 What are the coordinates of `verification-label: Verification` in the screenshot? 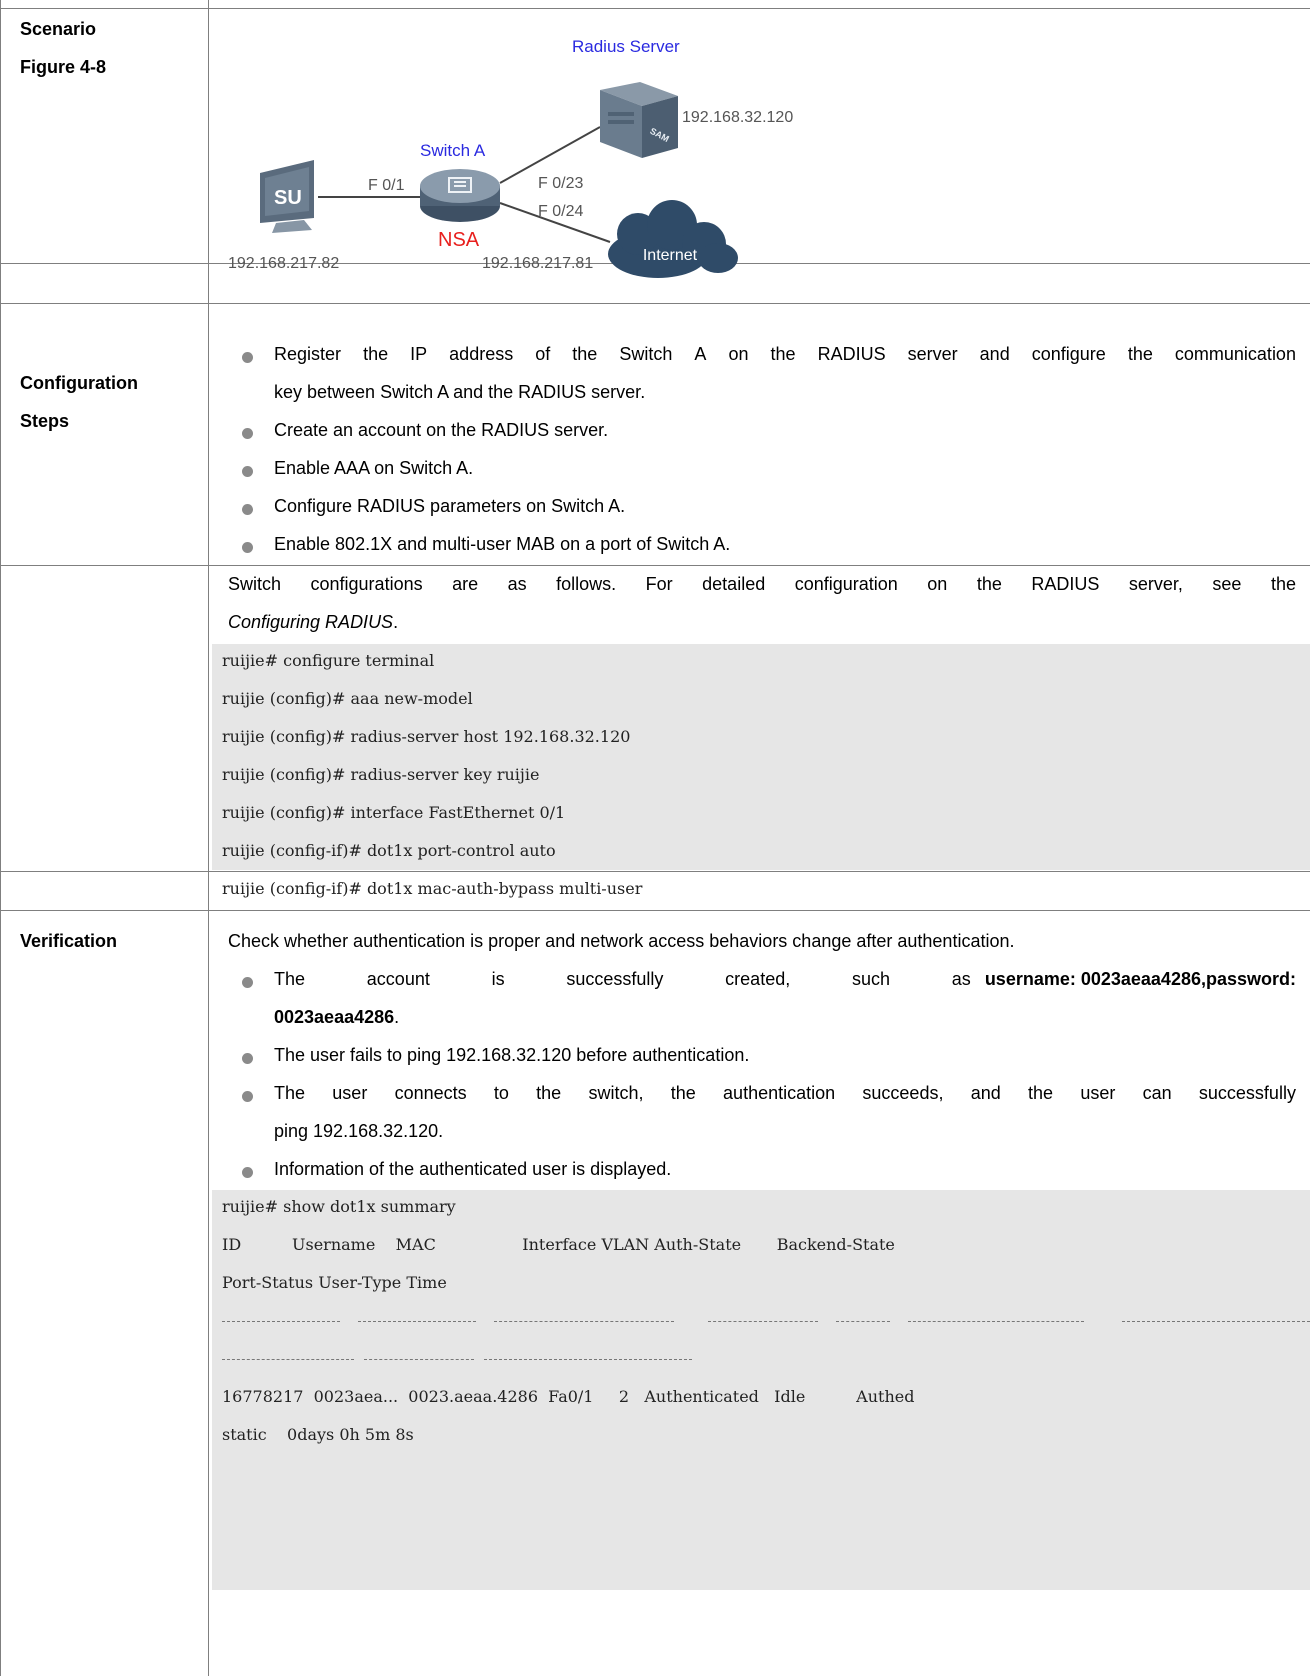 It's located at (69, 941).